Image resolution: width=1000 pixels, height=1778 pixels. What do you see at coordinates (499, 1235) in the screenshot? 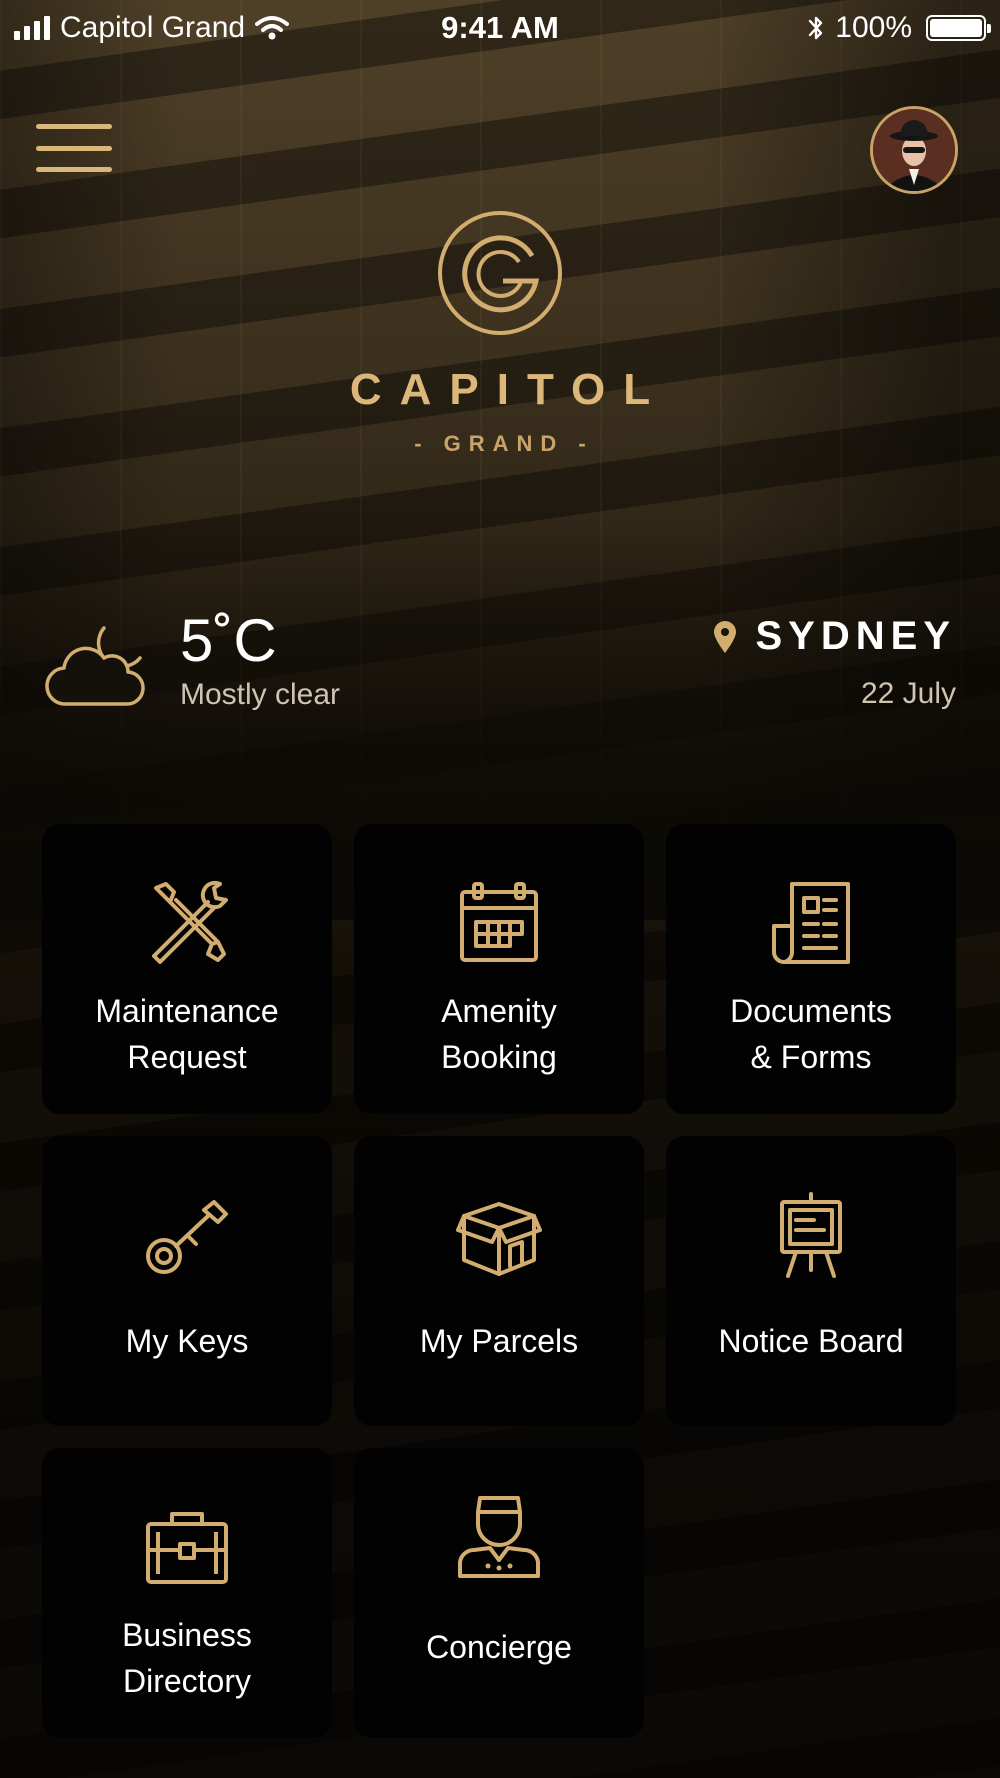
I see `parcel-box-icon` at bounding box center [499, 1235].